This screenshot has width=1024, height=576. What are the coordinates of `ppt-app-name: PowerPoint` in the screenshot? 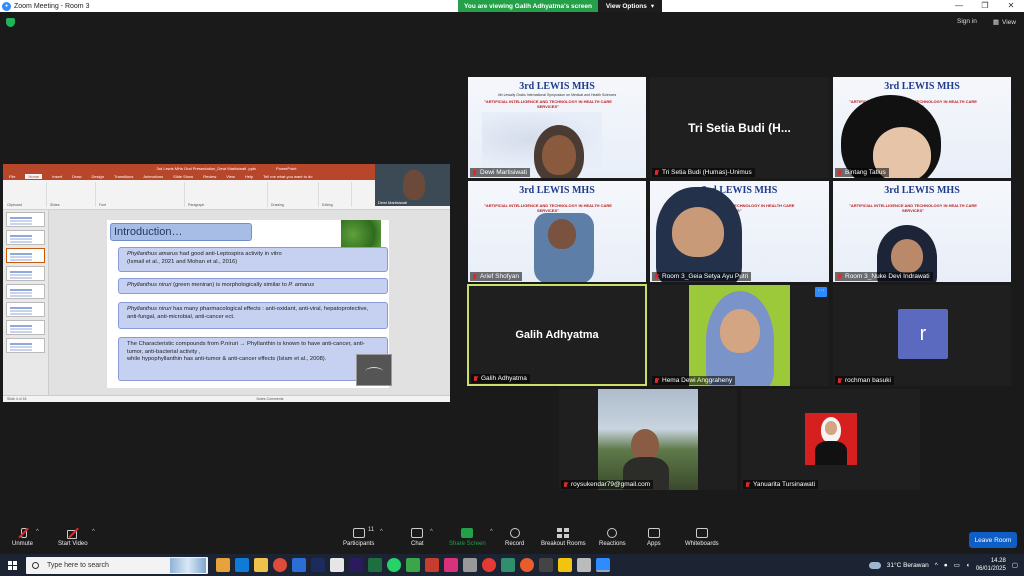 It's located at (286, 168).